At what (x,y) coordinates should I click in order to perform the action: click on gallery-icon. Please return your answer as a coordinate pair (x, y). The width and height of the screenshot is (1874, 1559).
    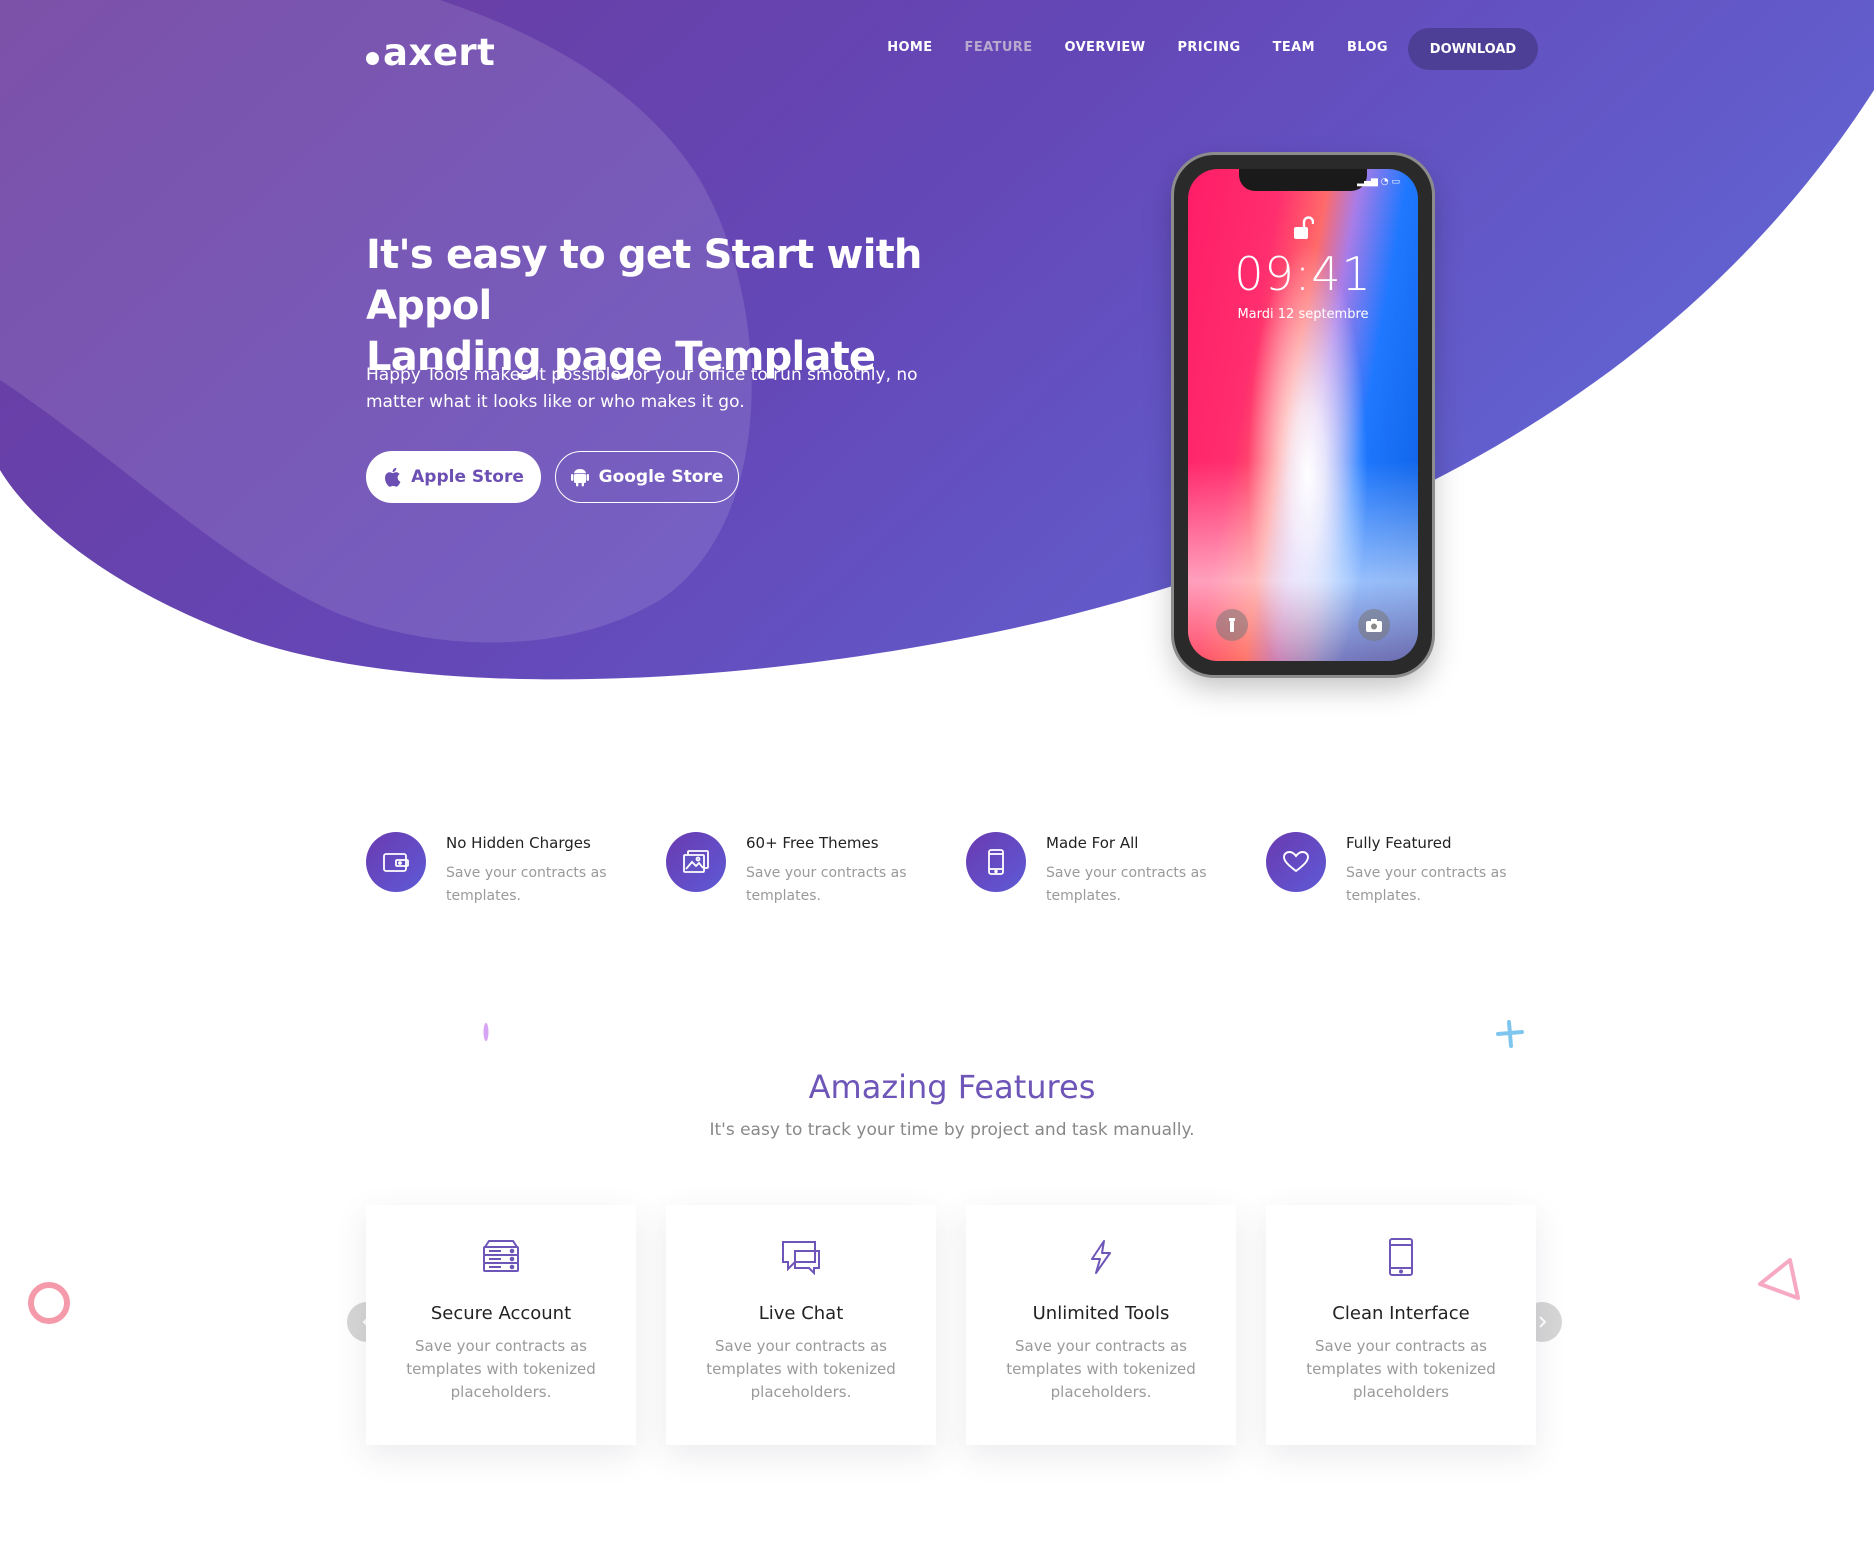
    Looking at the image, I should click on (696, 862).